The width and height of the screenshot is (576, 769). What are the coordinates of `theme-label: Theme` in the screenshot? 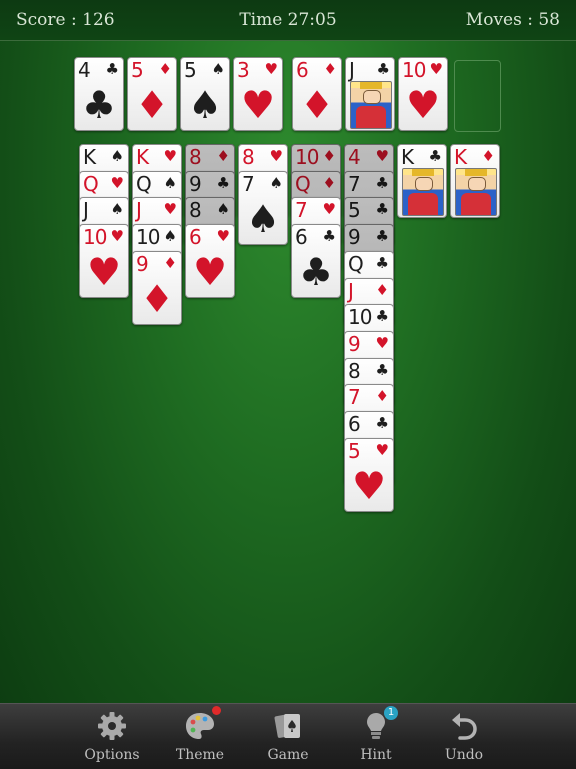 It's located at (200, 755).